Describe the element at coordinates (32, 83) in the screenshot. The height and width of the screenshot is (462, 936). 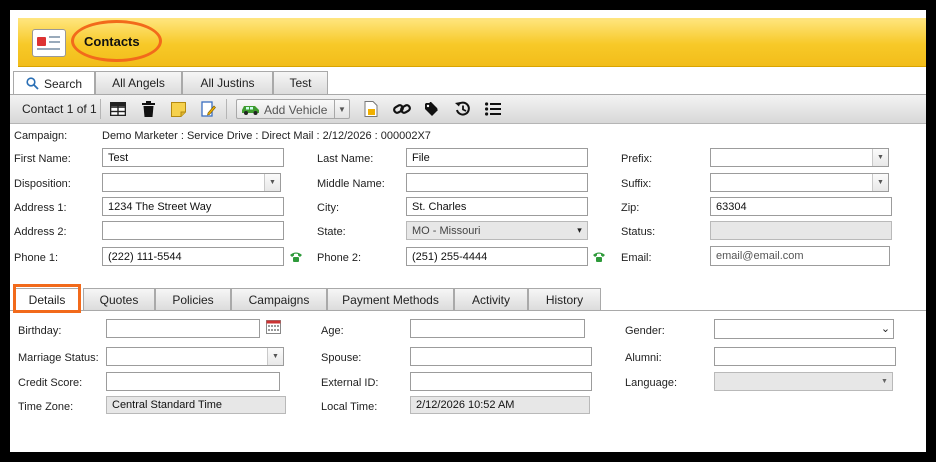
I see `search-icon` at that location.